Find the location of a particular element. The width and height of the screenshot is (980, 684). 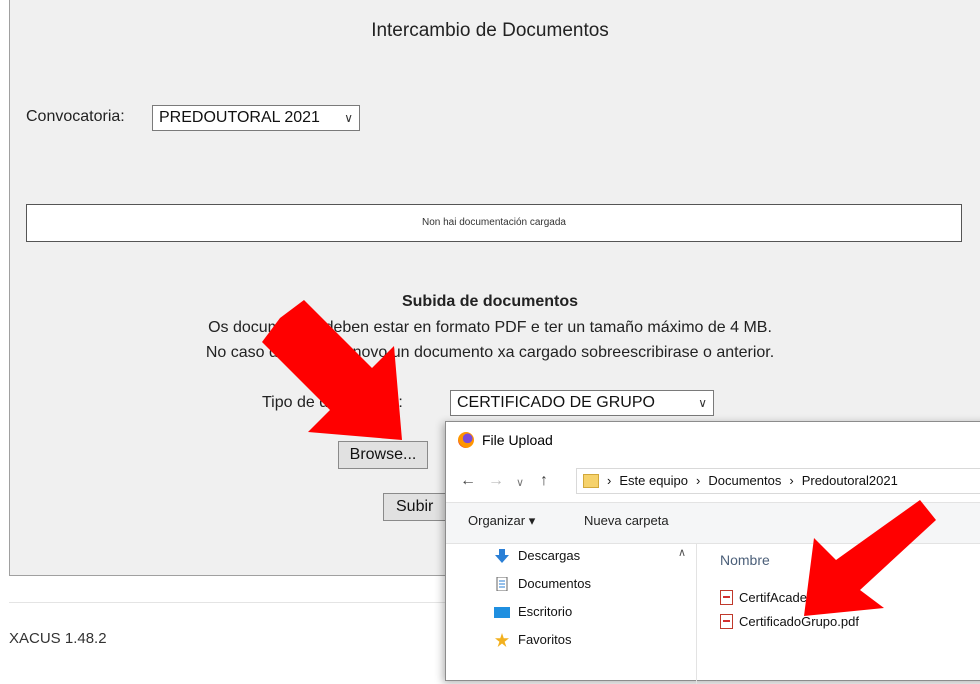

convocatoria-select: PREDOUTORAL 2021 ∨ is located at coordinates (256, 118).